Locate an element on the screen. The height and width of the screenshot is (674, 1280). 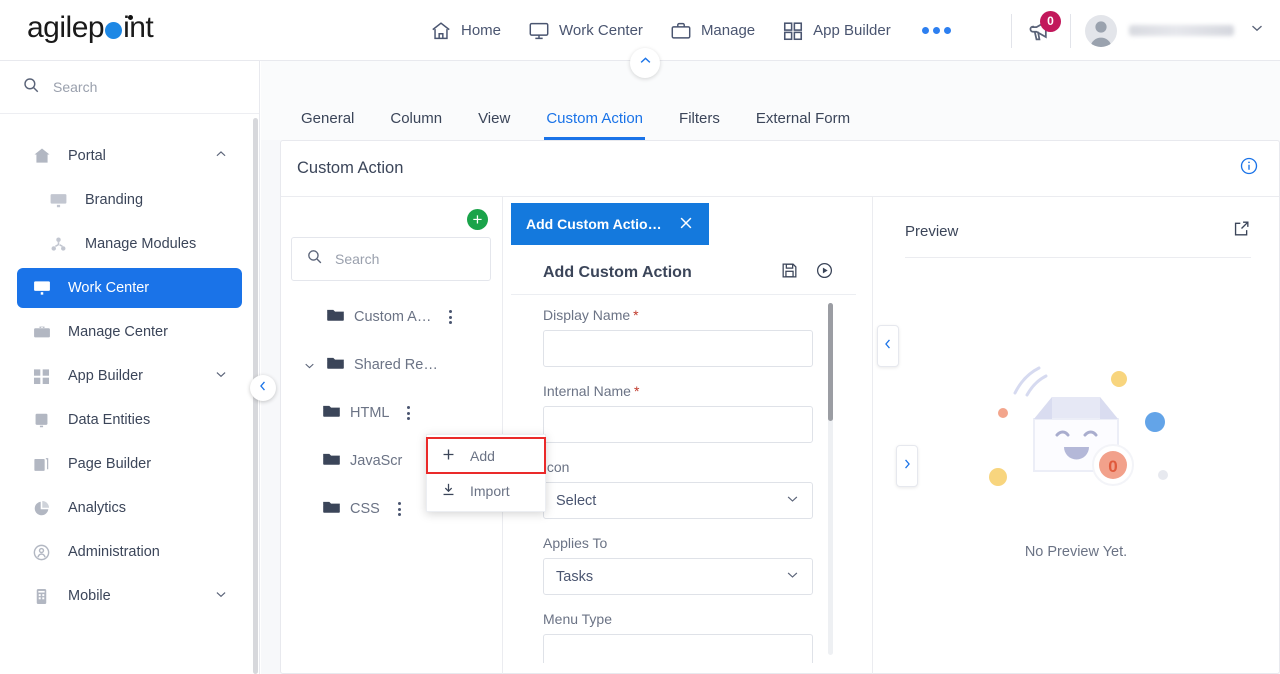
brand-logo: agilep int is located at coordinates (90, 28).